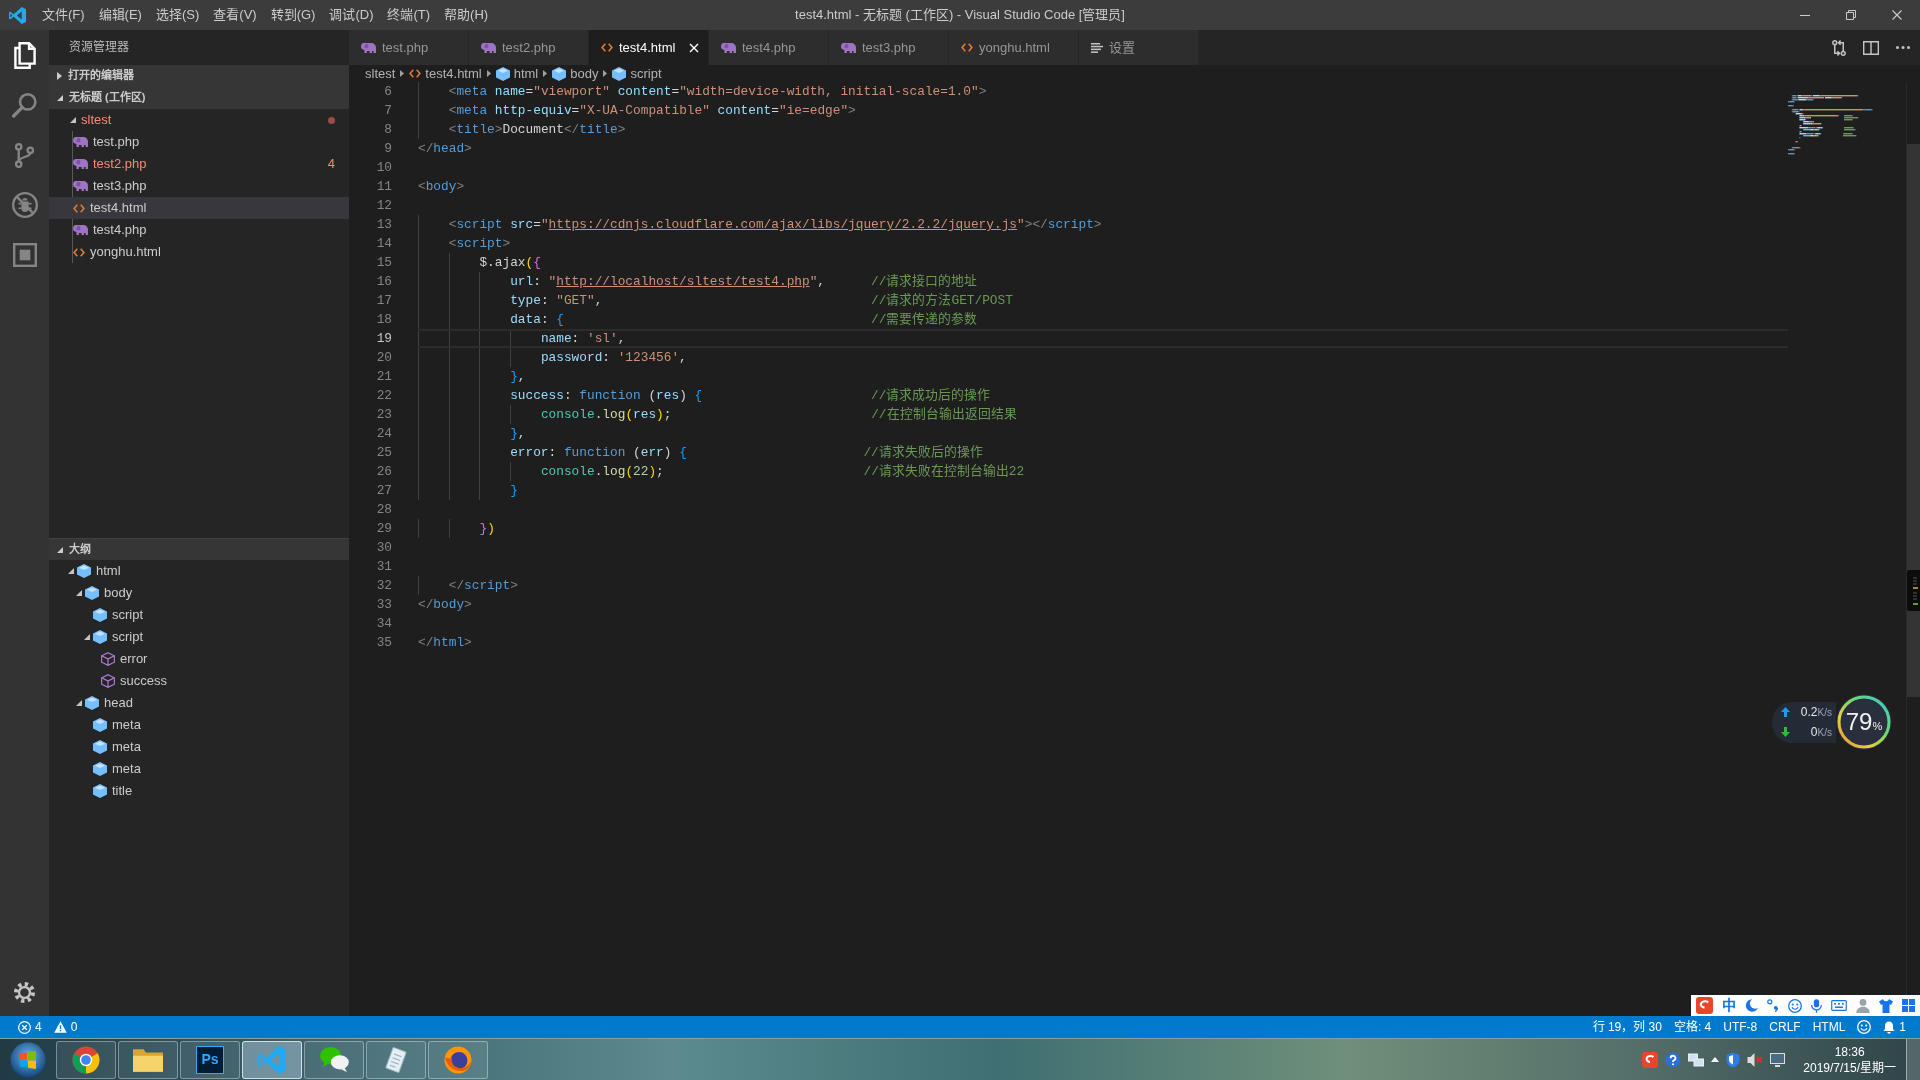 The width and height of the screenshot is (1920, 1080). I want to click on minimize-icon, so click(1805, 15).